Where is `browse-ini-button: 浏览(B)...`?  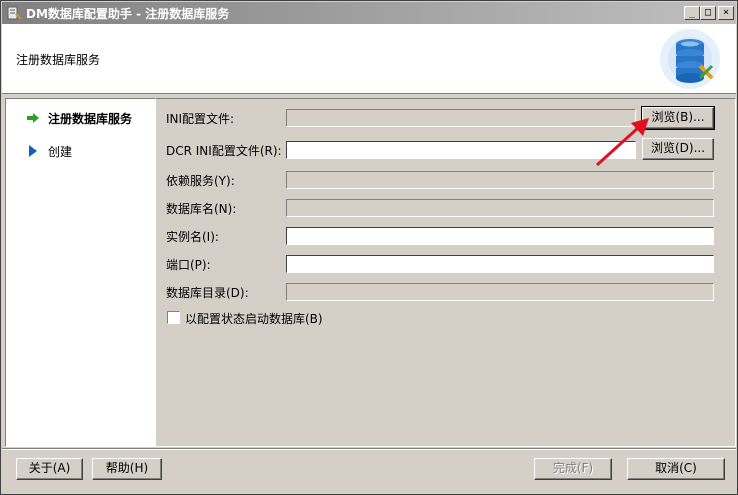 browse-ini-button: 浏览(B)... is located at coordinates (678, 118).